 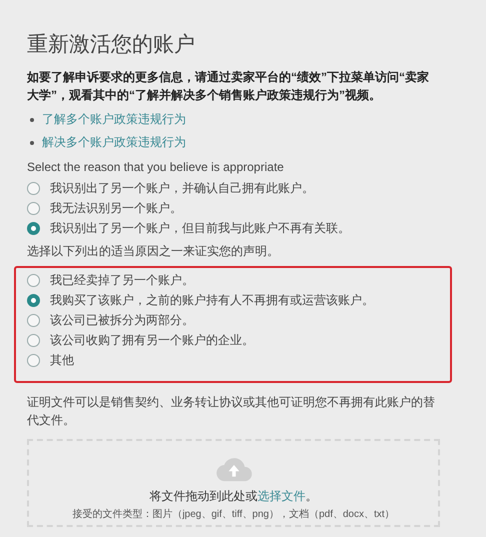 What do you see at coordinates (114, 142) in the screenshot?
I see `help-link: 解决多个账户政策违规行为` at bounding box center [114, 142].